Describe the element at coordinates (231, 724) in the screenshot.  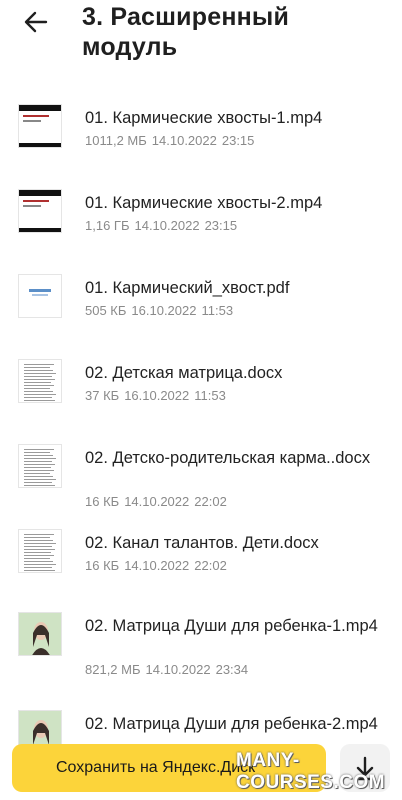
I see `file-name: 02. Матрица Души для ребенка-2.mp4` at that location.